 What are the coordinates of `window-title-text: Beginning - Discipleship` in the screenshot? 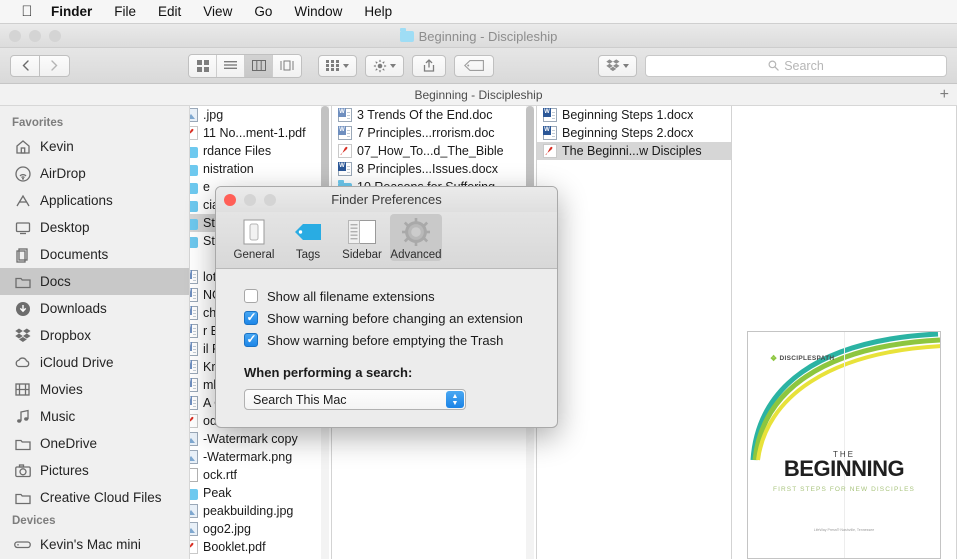 It's located at (488, 36).